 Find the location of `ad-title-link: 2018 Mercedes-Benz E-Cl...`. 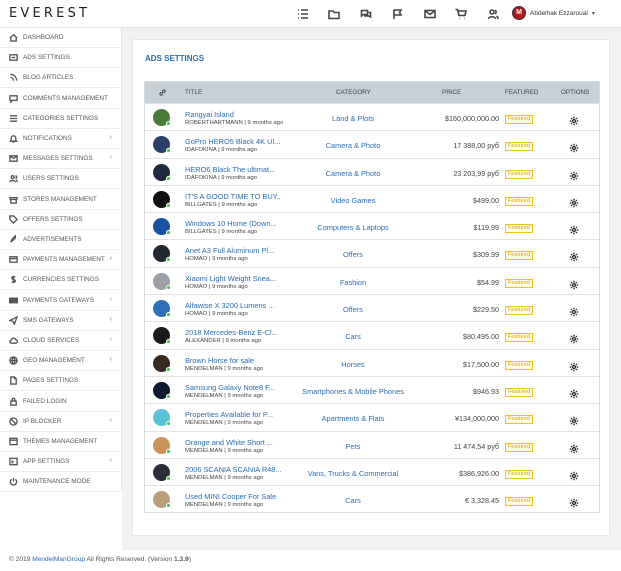

ad-title-link: 2018 Mercedes-Benz E-Cl... is located at coordinates (233, 332).